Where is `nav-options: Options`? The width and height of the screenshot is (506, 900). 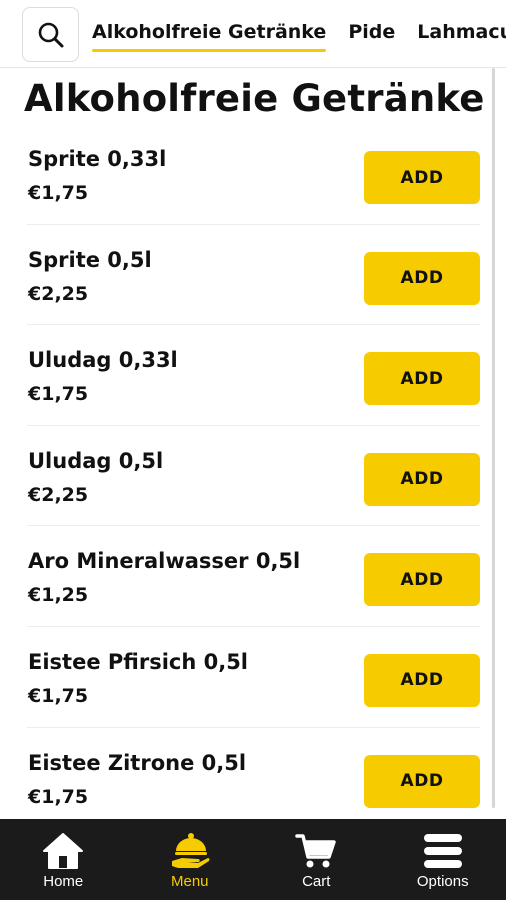 nav-options: Options is located at coordinates (443, 859).